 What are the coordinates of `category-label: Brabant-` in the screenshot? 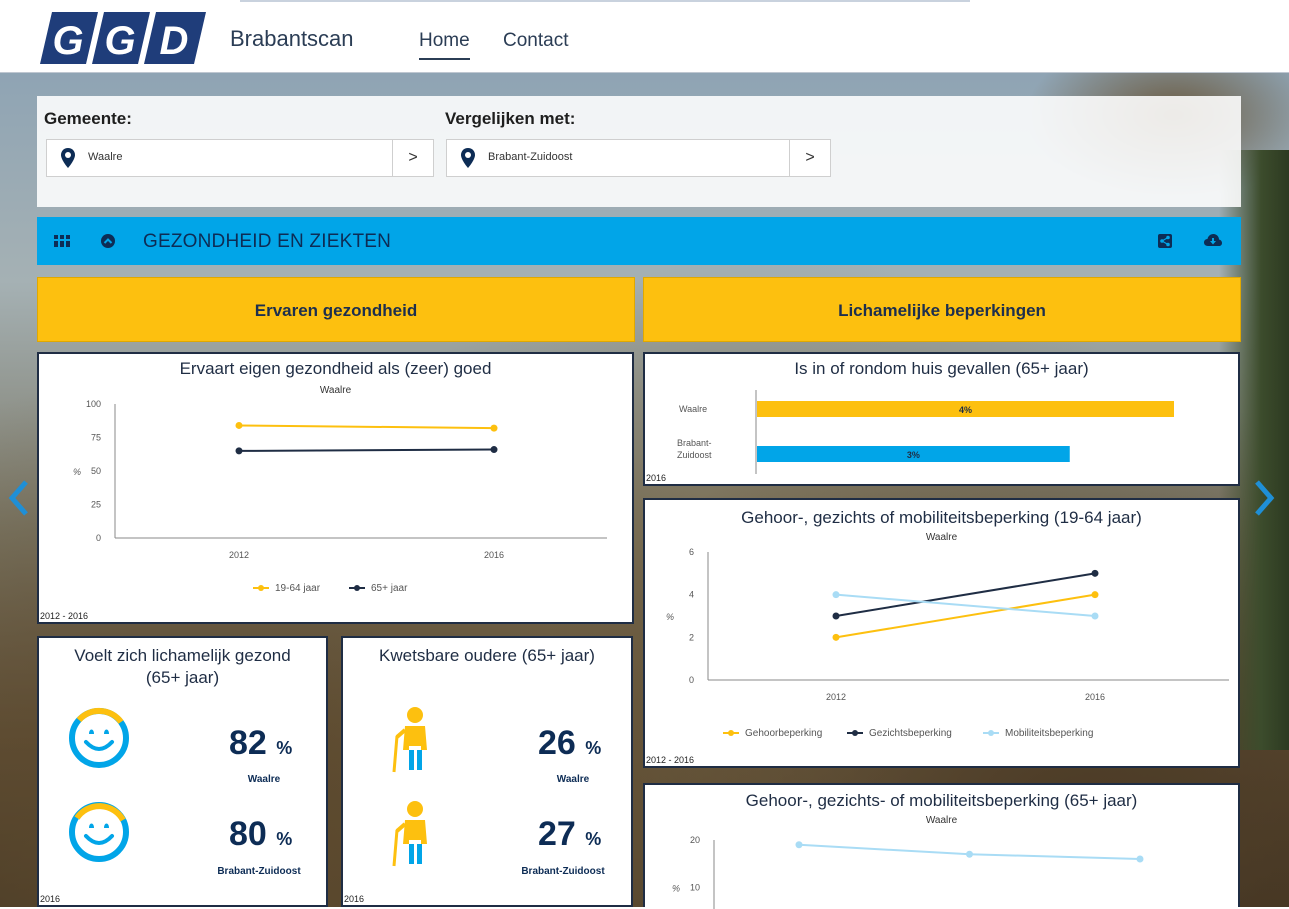 It's located at (694, 443).